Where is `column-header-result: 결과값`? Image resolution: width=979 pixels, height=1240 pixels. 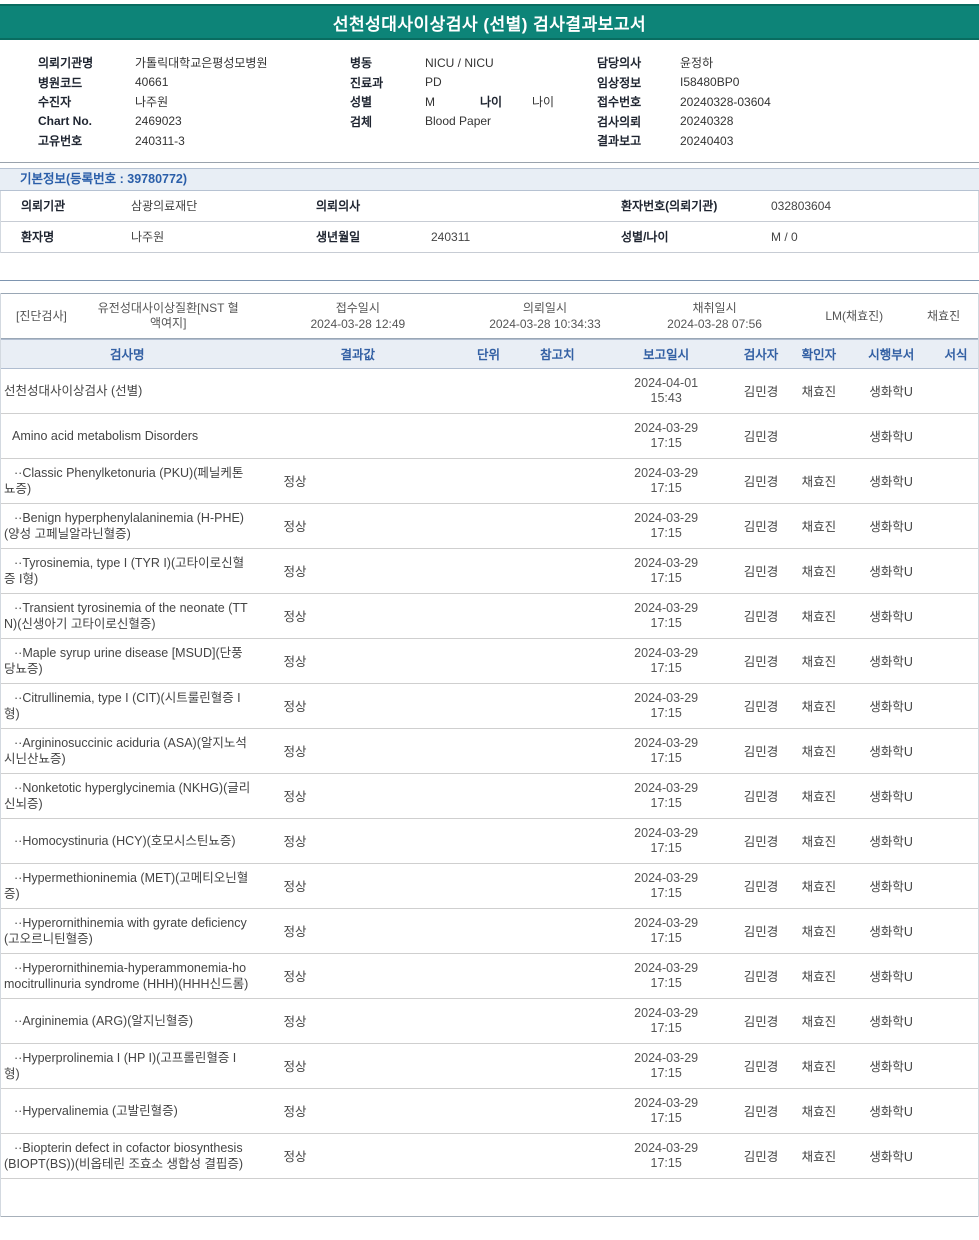
column-header-result: 결과값 is located at coordinates (358, 355).